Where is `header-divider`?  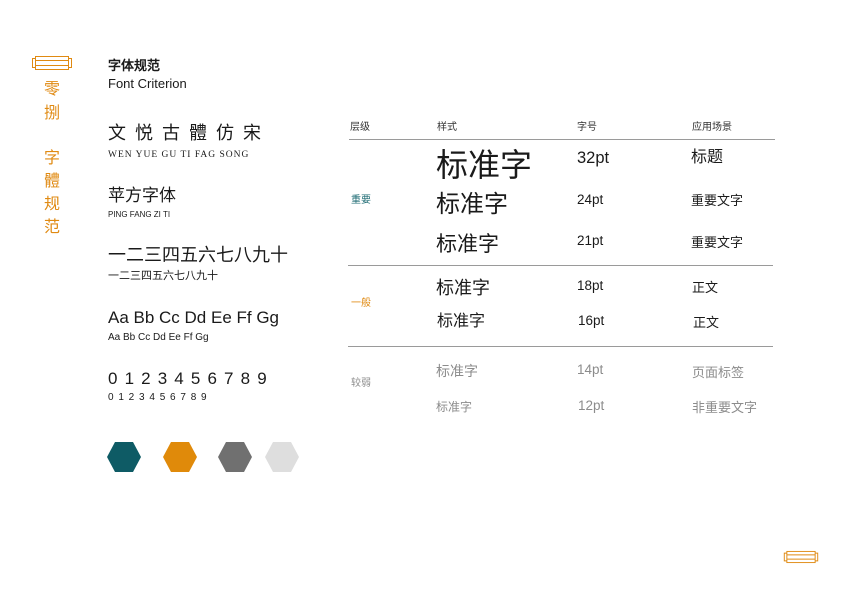
header-divider is located at coordinates (562, 139).